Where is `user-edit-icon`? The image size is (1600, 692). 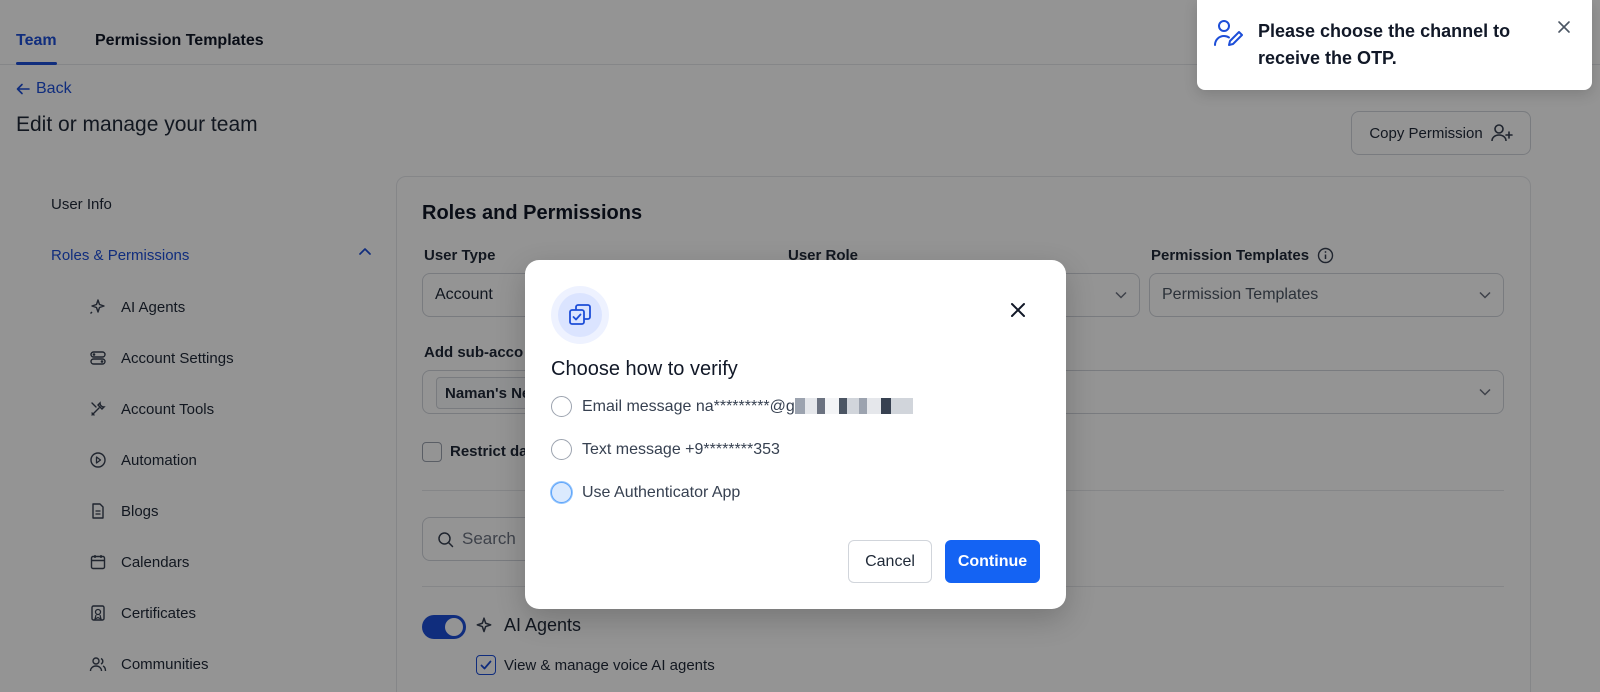
user-edit-icon is located at coordinates (1228, 33).